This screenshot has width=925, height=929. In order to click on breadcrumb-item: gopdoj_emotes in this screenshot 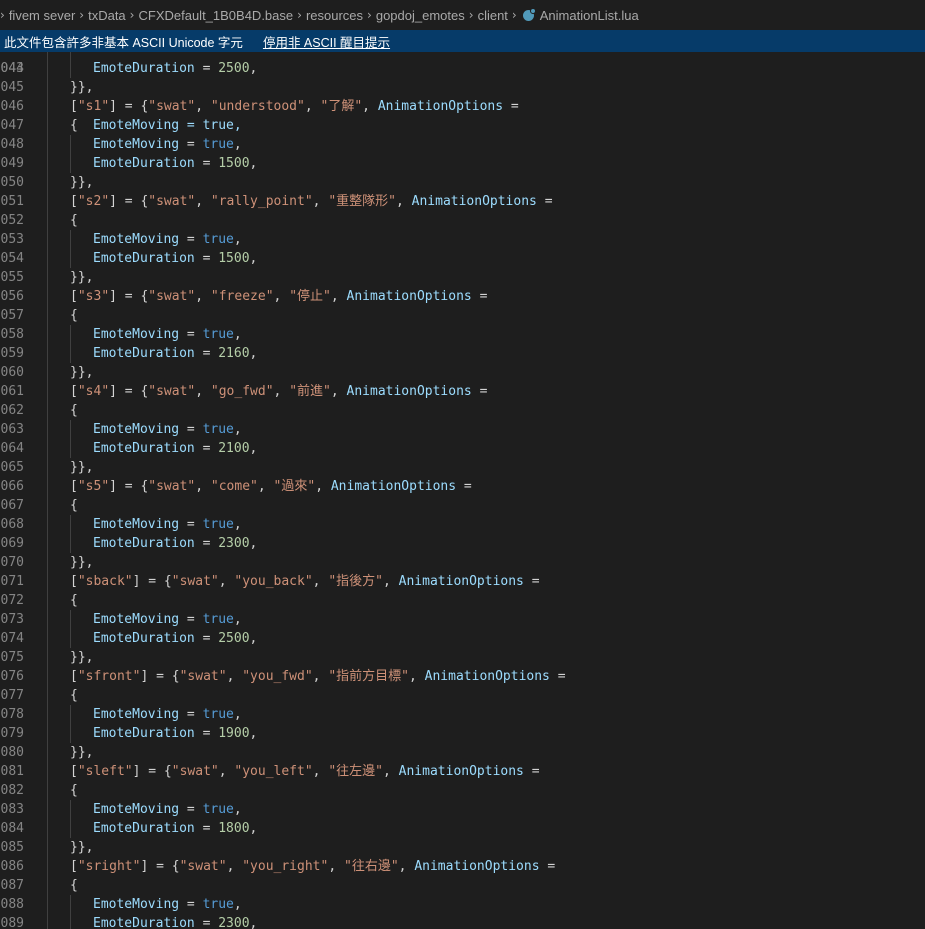, I will do `click(420, 15)`.